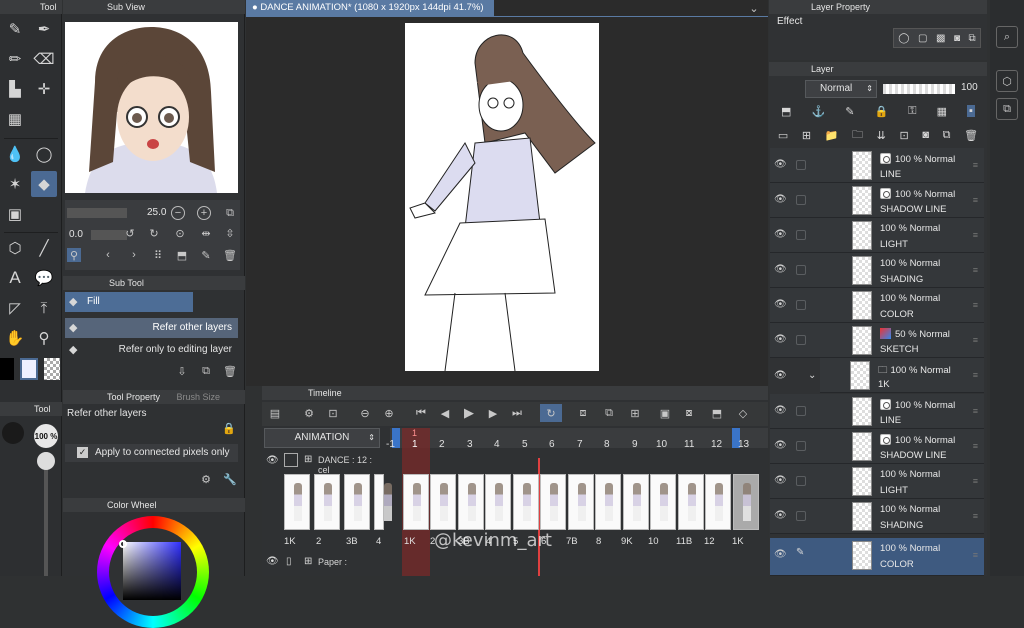  What do you see at coordinates (877, 270) in the screenshot?
I see `layer-row: 👁 100 % Normal SHADING ≡` at bounding box center [877, 270].